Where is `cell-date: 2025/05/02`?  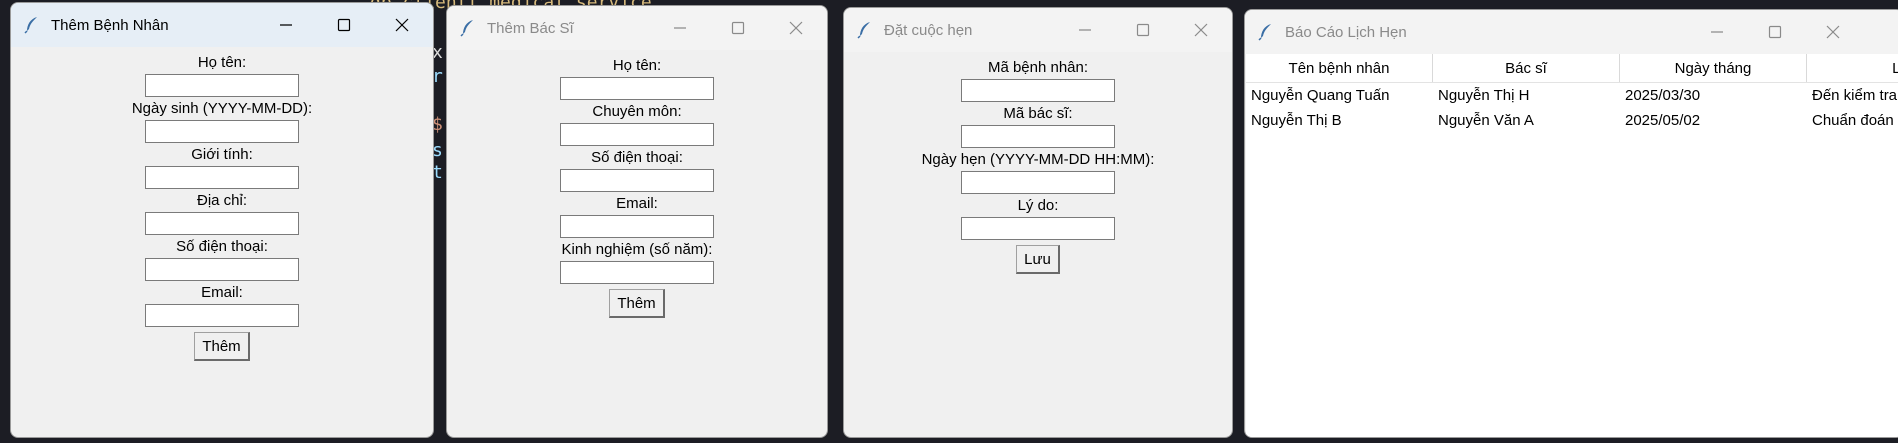 cell-date: 2025/05/02 is located at coordinates (1663, 120).